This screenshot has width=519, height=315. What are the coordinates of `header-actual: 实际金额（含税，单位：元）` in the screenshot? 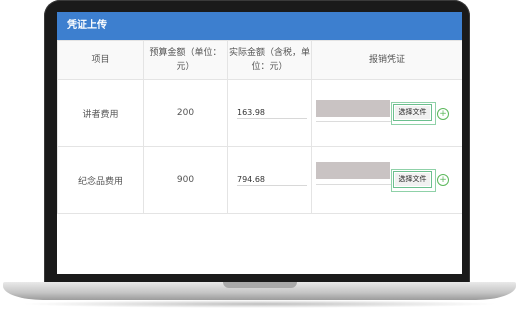 It's located at (269, 60).